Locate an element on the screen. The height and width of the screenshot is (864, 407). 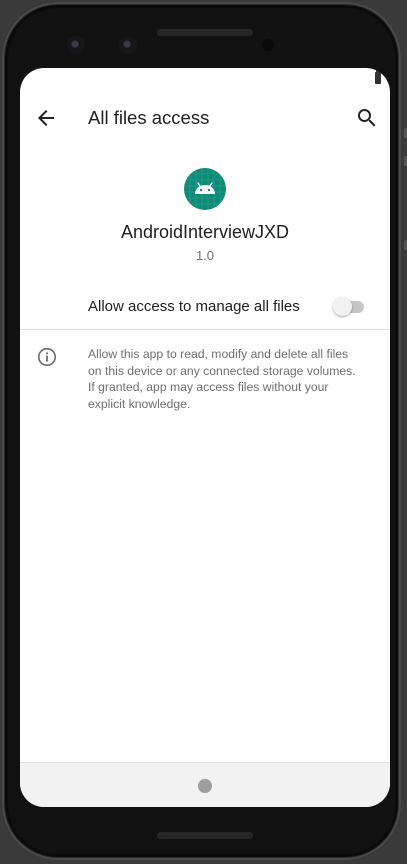
divider is located at coordinates (205, 329).